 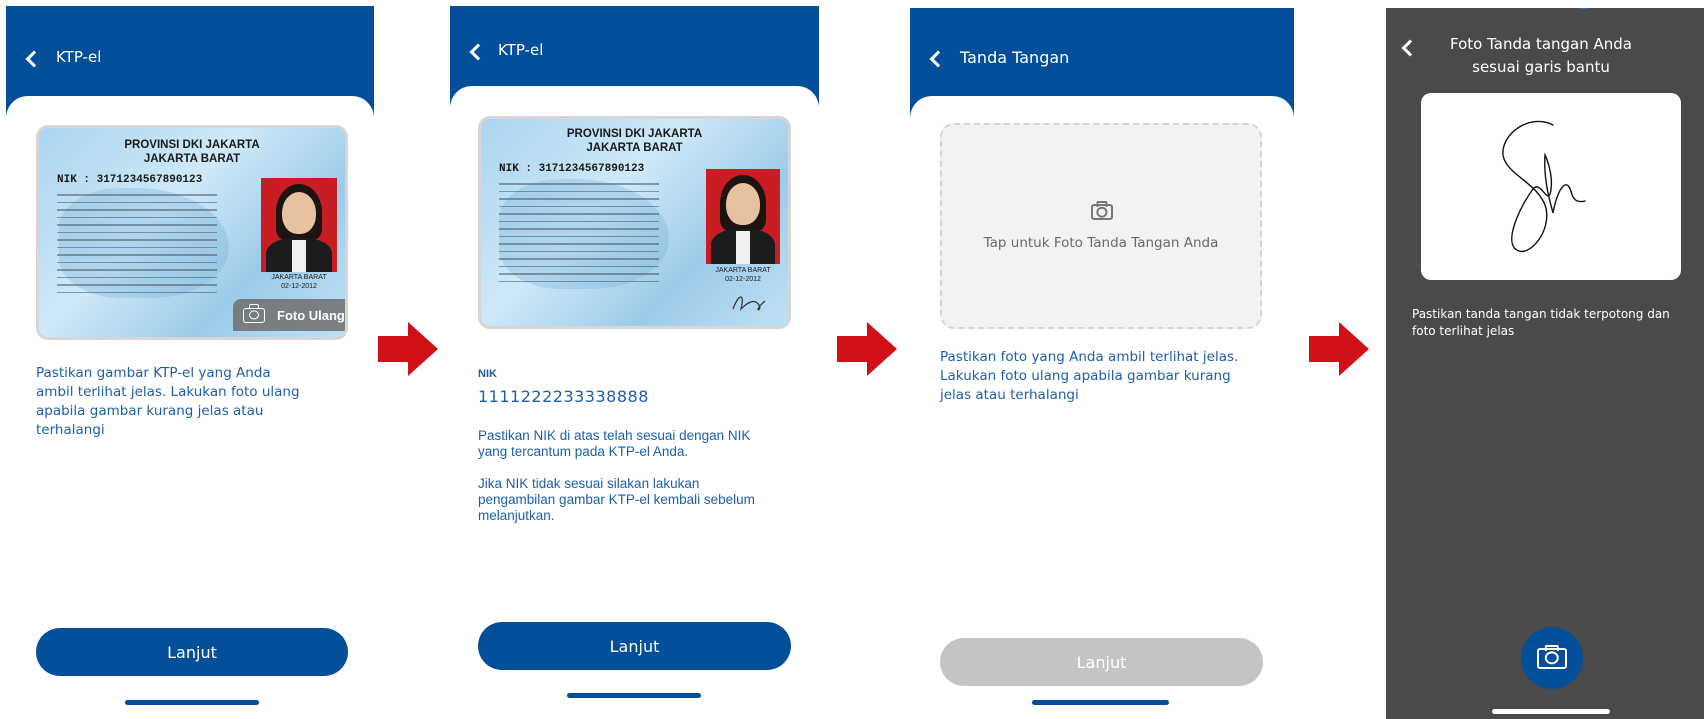 I want to click on header-title: Tanda Tangan, so click(x=1015, y=57).